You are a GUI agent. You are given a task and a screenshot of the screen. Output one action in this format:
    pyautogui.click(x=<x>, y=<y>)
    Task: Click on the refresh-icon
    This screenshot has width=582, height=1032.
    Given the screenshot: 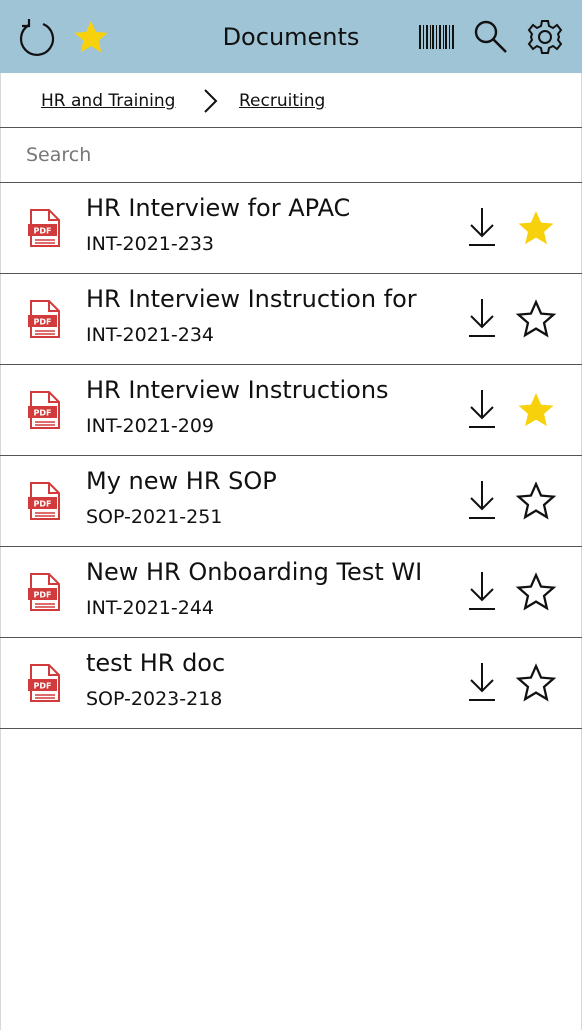 What is the action you would take?
    pyautogui.click(x=37, y=36)
    